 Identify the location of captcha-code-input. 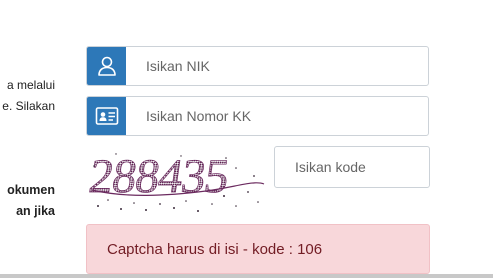
(352, 167).